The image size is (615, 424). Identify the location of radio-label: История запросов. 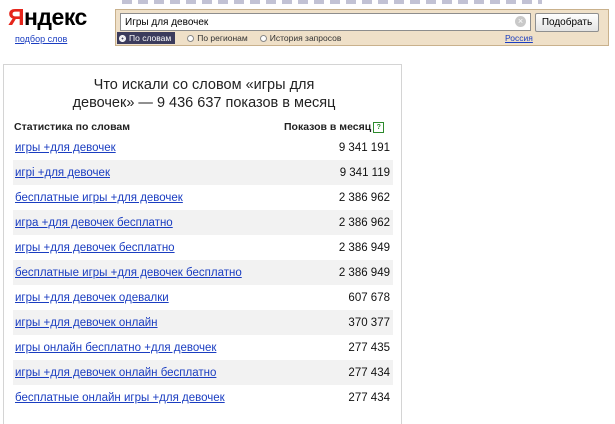
(305, 38).